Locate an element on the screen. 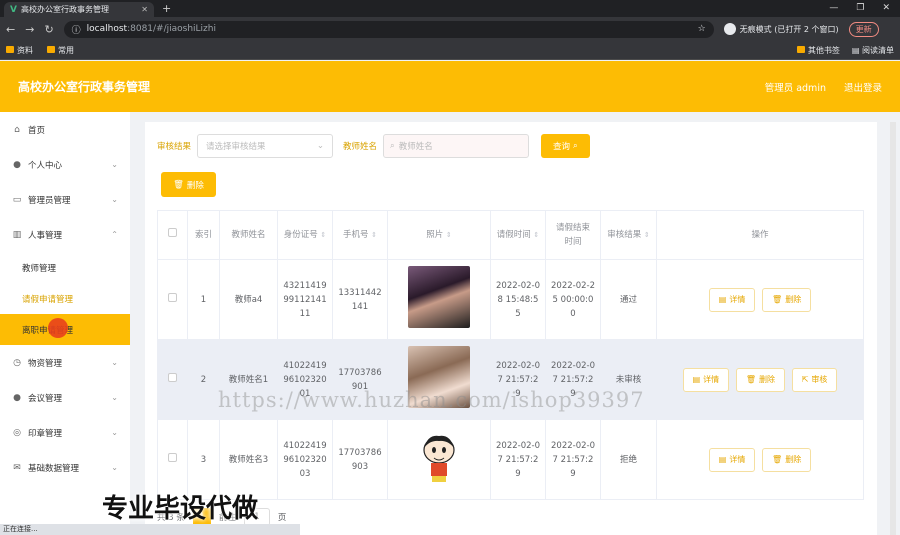 Image resolution: width=900 pixels, height=535 pixels. row-checkbox-cell is located at coordinates (172, 299).